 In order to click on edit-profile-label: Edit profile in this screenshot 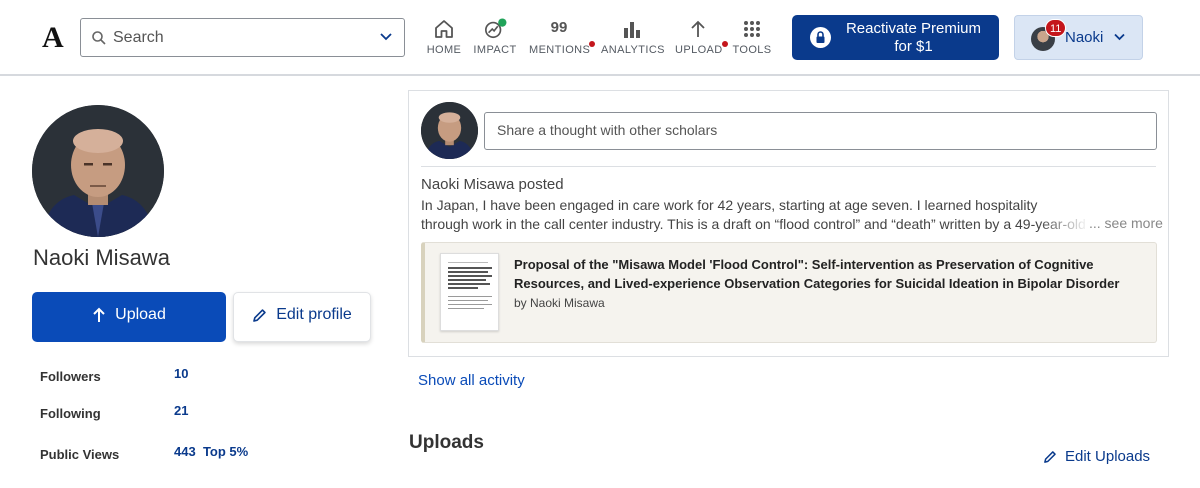, I will do `click(314, 315)`.